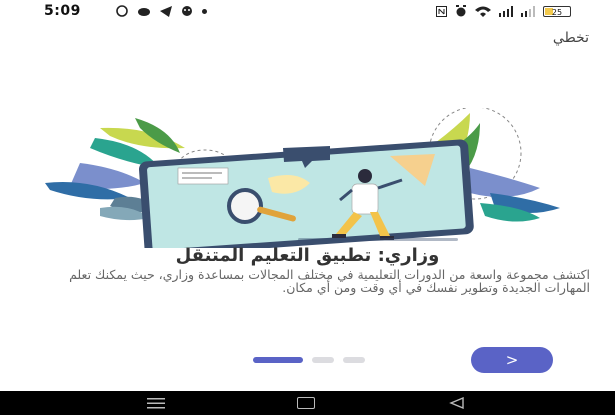 This screenshot has height=415, width=615. Describe the element at coordinates (307, 255) in the screenshot. I see `onboarding-title: وزاري: تطبيق التعليم المتنقل` at that location.